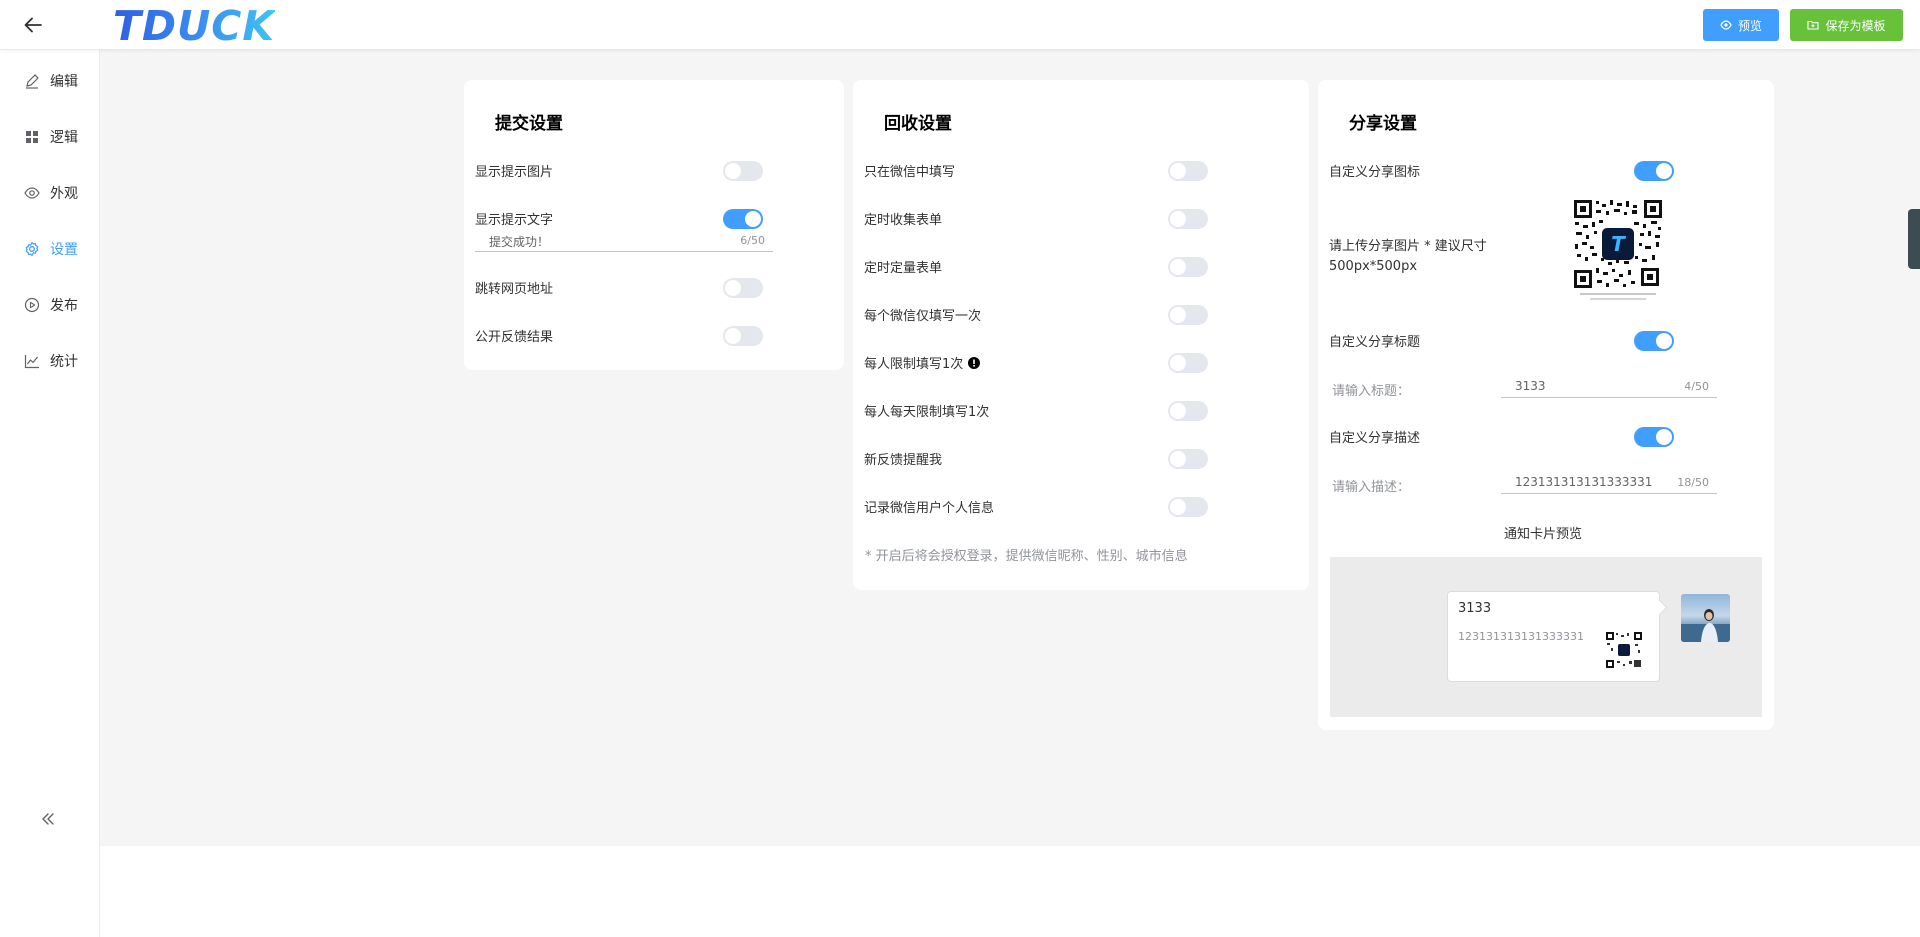 This screenshot has width=1920, height=937. I want to click on show-image-label: 显示提示图片, so click(514, 172).